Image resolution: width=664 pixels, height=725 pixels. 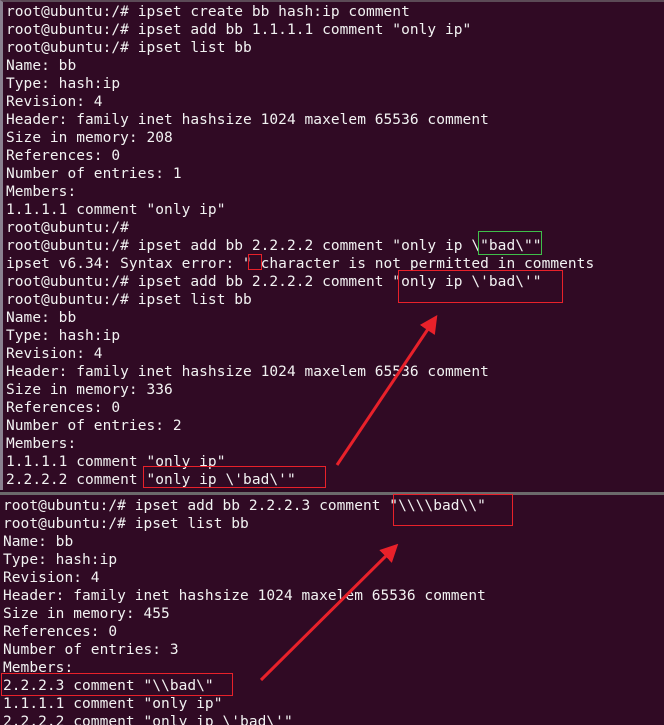 I want to click on terminal-line: Number of entries: 3, so click(x=91, y=650).